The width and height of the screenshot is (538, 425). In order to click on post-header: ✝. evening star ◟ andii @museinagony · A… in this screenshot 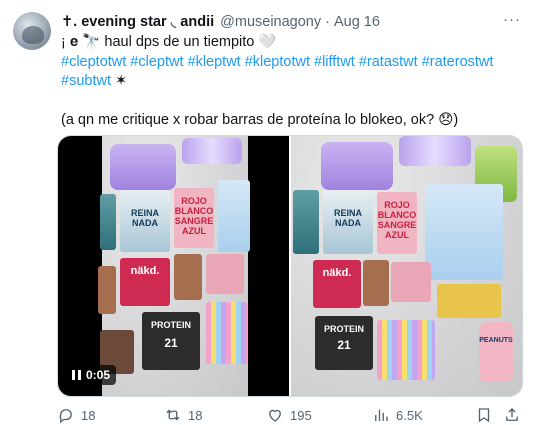, I will do `click(281, 22)`.